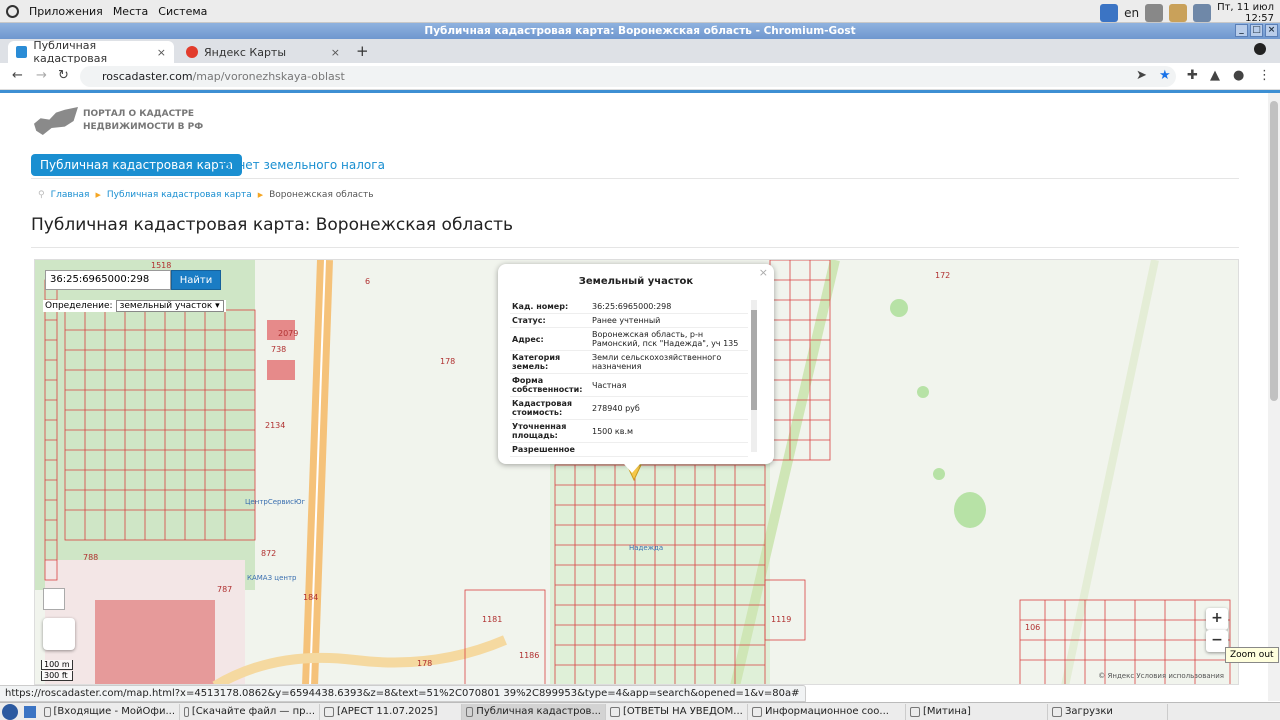 The image size is (1280, 720). What do you see at coordinates (108, 280) in the screenshot?
I see `cadastral-number-input: 36:25:6965000:298` at bounding box center [108, 280].